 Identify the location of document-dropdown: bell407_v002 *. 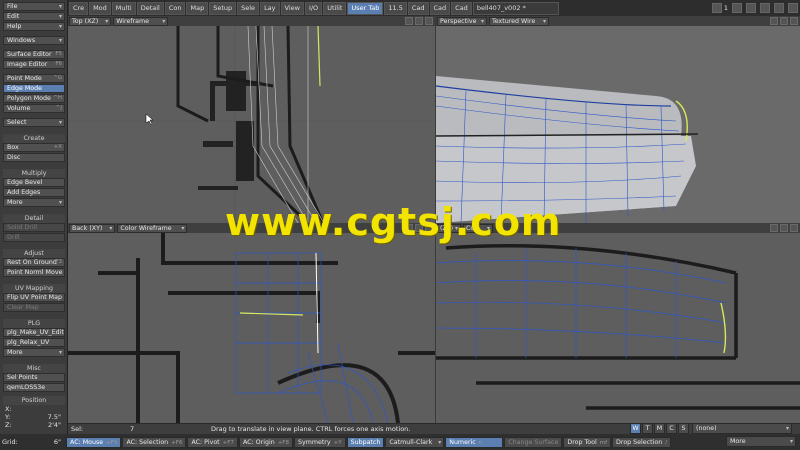
(515, 8).